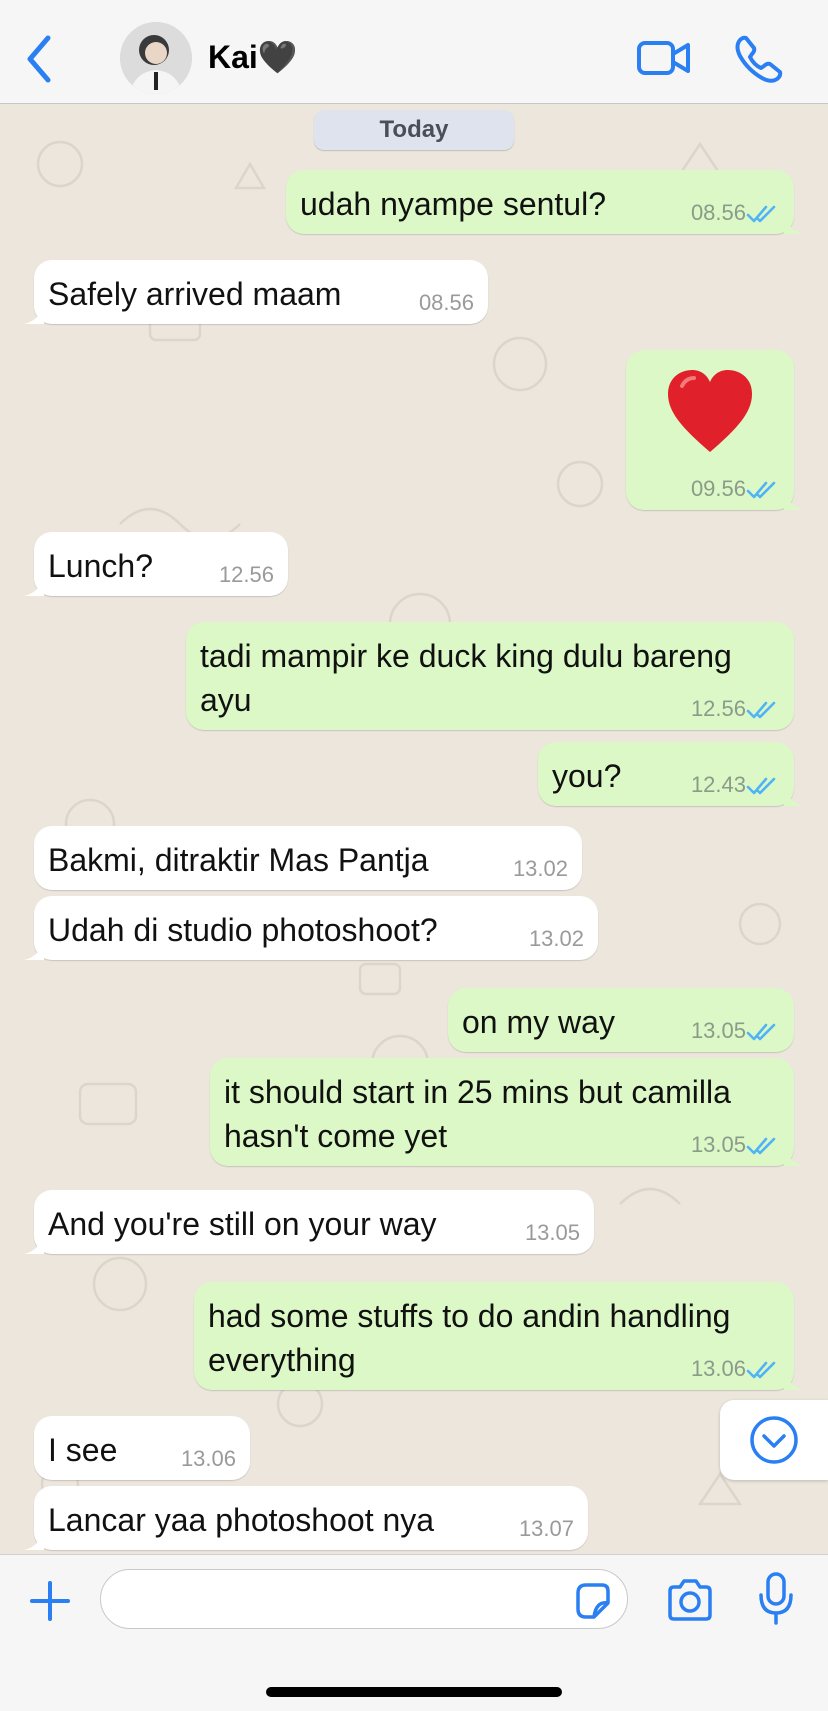 This screenshot has height=1711, width=828. What do you see at coordinates (156, 564) in the screenshot?
I see `message-bubble-incoming: Lunch? 12.56` at bounding box center [156, 564].